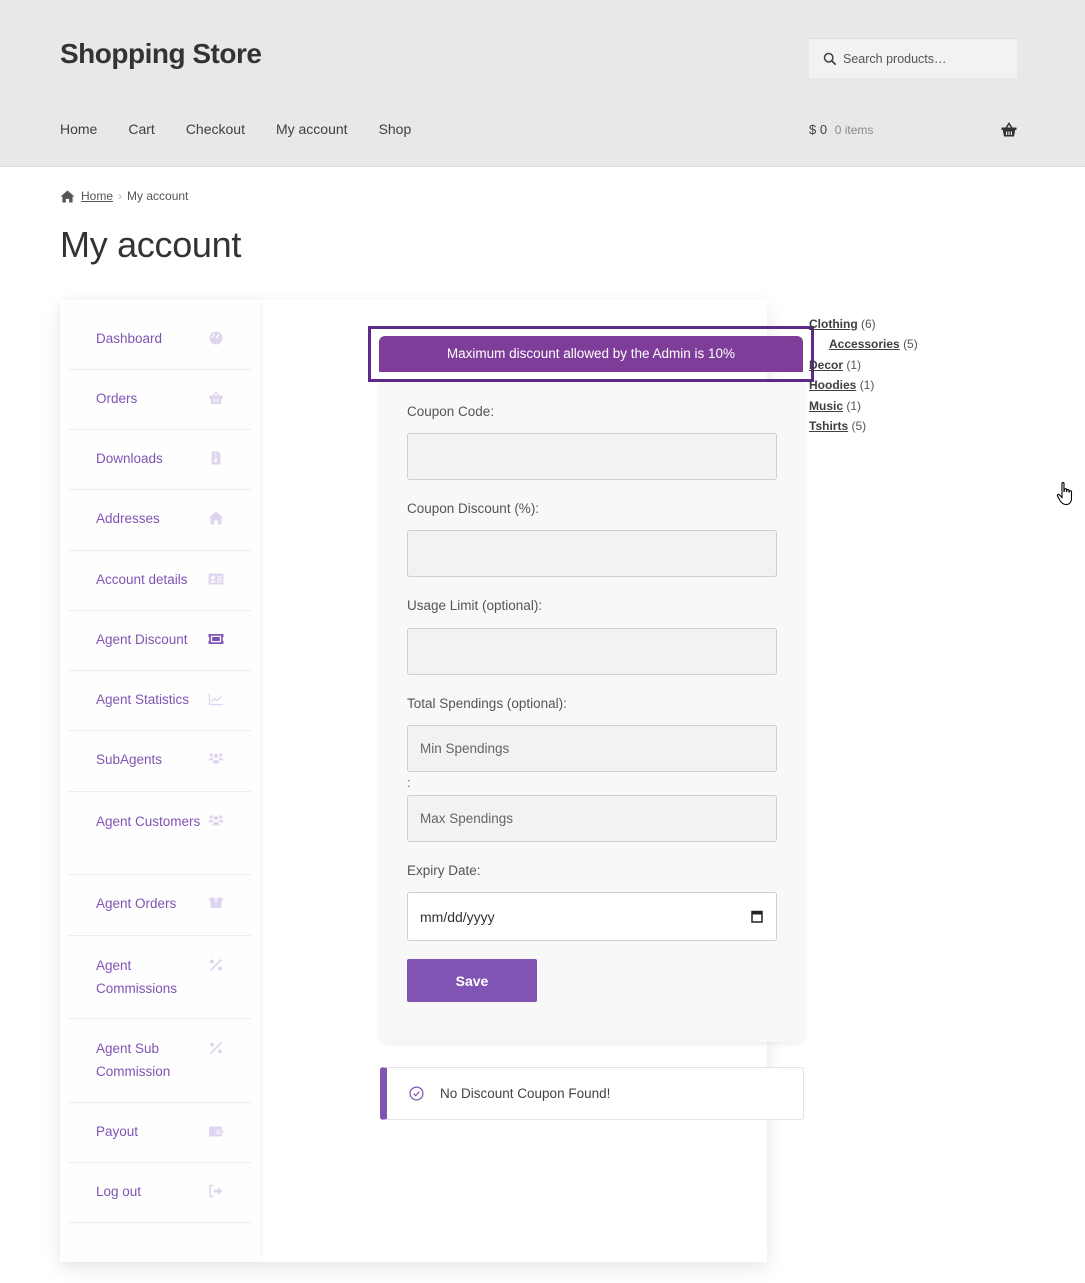 Image resolution: width=1085 pixels, height=1283 pixels. What do you see at coordinates (133, 1060) in the screenshot?
I see `nav-item-label: Agent Sub Commission` at bounding box center [133, 1060].